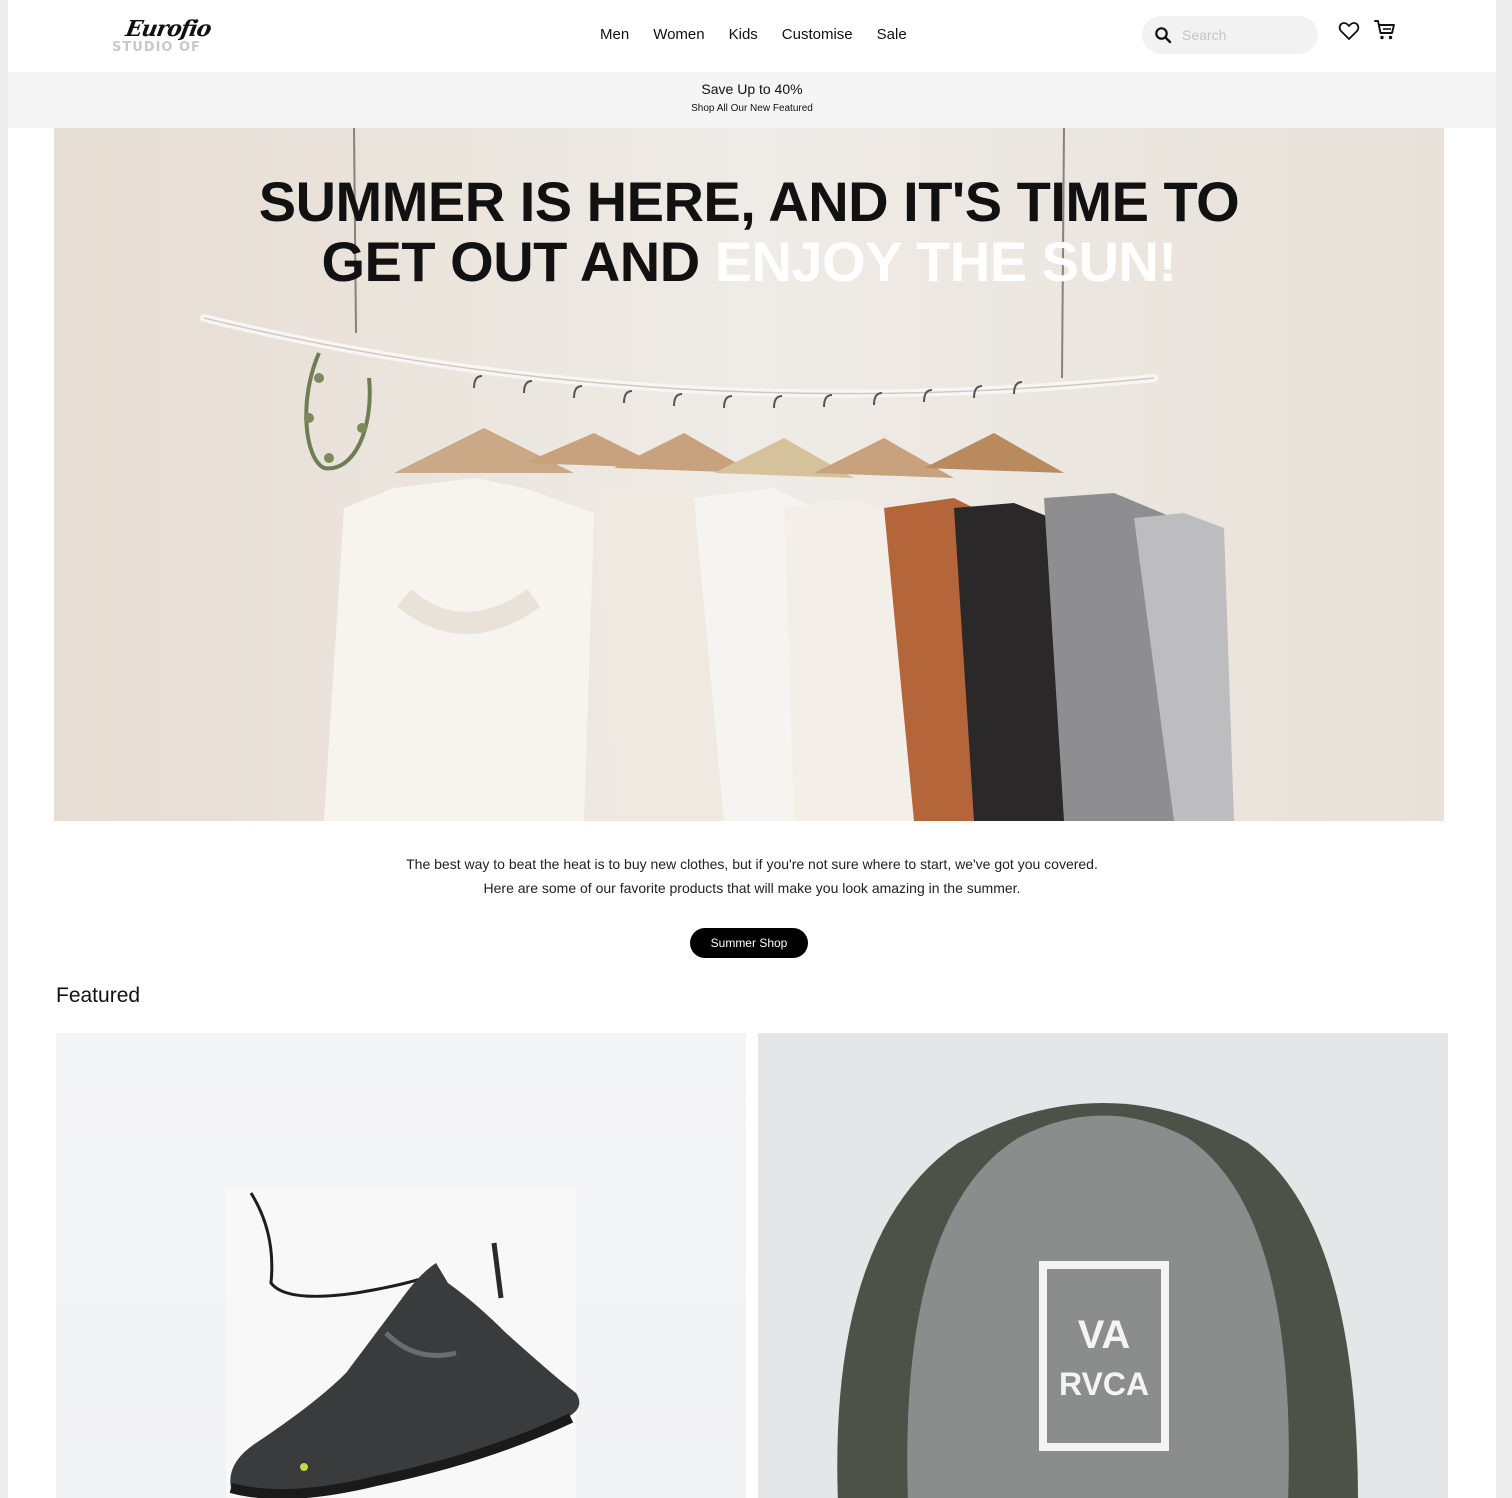  I want to click on nav-men: Men, so click(614, 36).